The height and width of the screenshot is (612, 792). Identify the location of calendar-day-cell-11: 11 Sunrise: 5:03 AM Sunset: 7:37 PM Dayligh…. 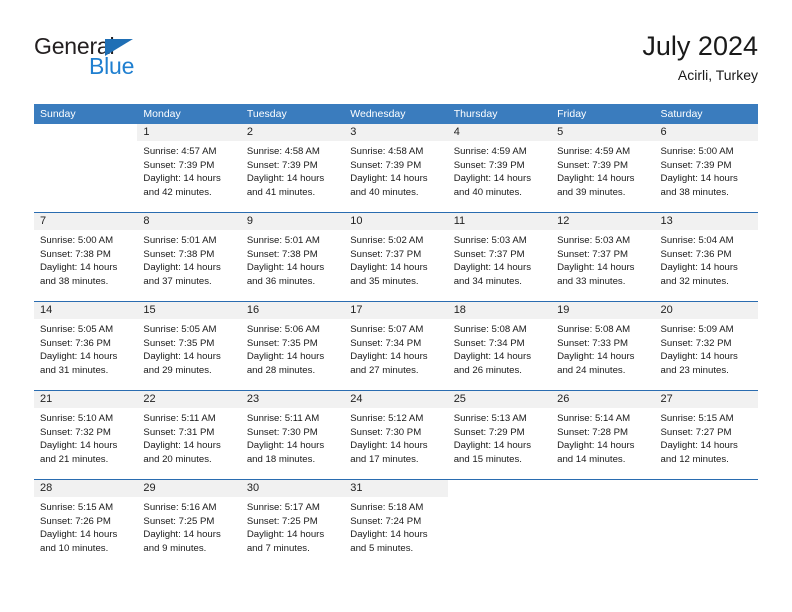
(499, 257).